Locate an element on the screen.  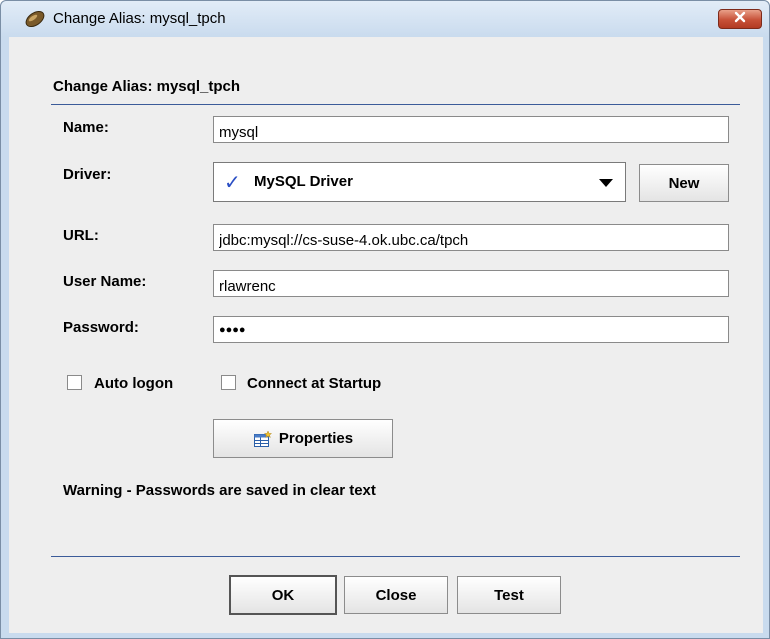
app-logo-icon is located at coordinates (35, 19).